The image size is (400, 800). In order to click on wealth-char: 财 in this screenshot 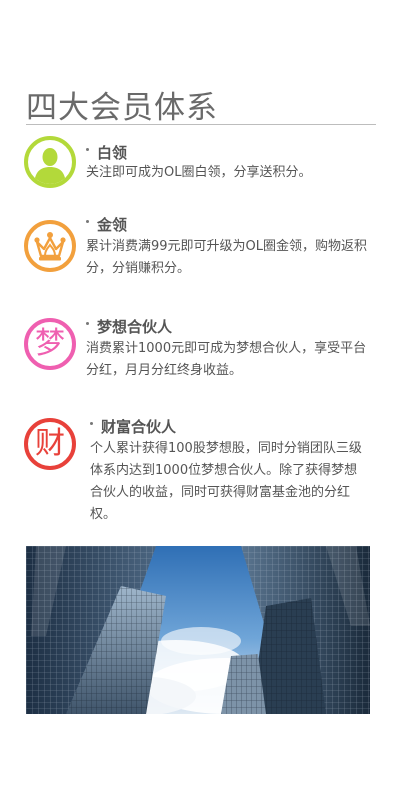, I will do `click(50, 443)`.